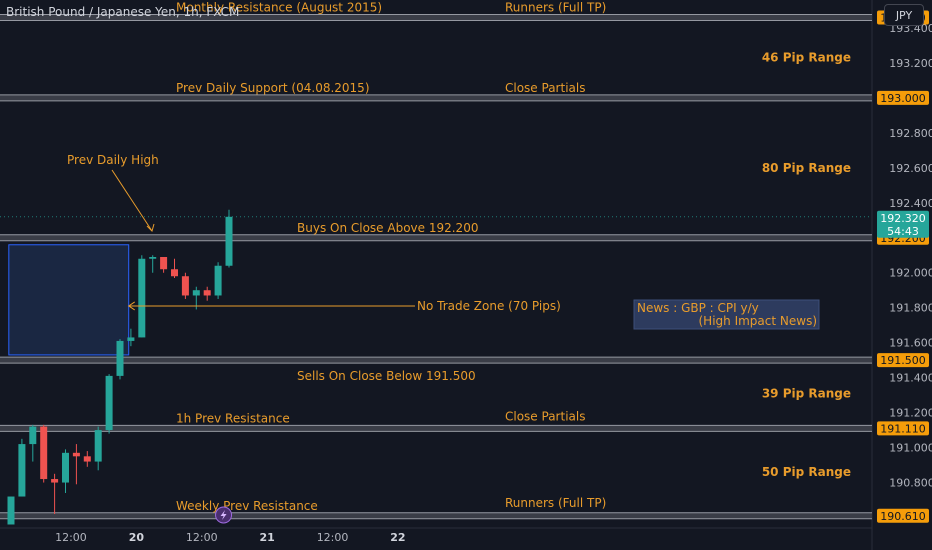 Image resolution: width=932 pixels, height=550 pixels. I want to click on level-label-left: 1h Prev Resistance, so click(233, 418).